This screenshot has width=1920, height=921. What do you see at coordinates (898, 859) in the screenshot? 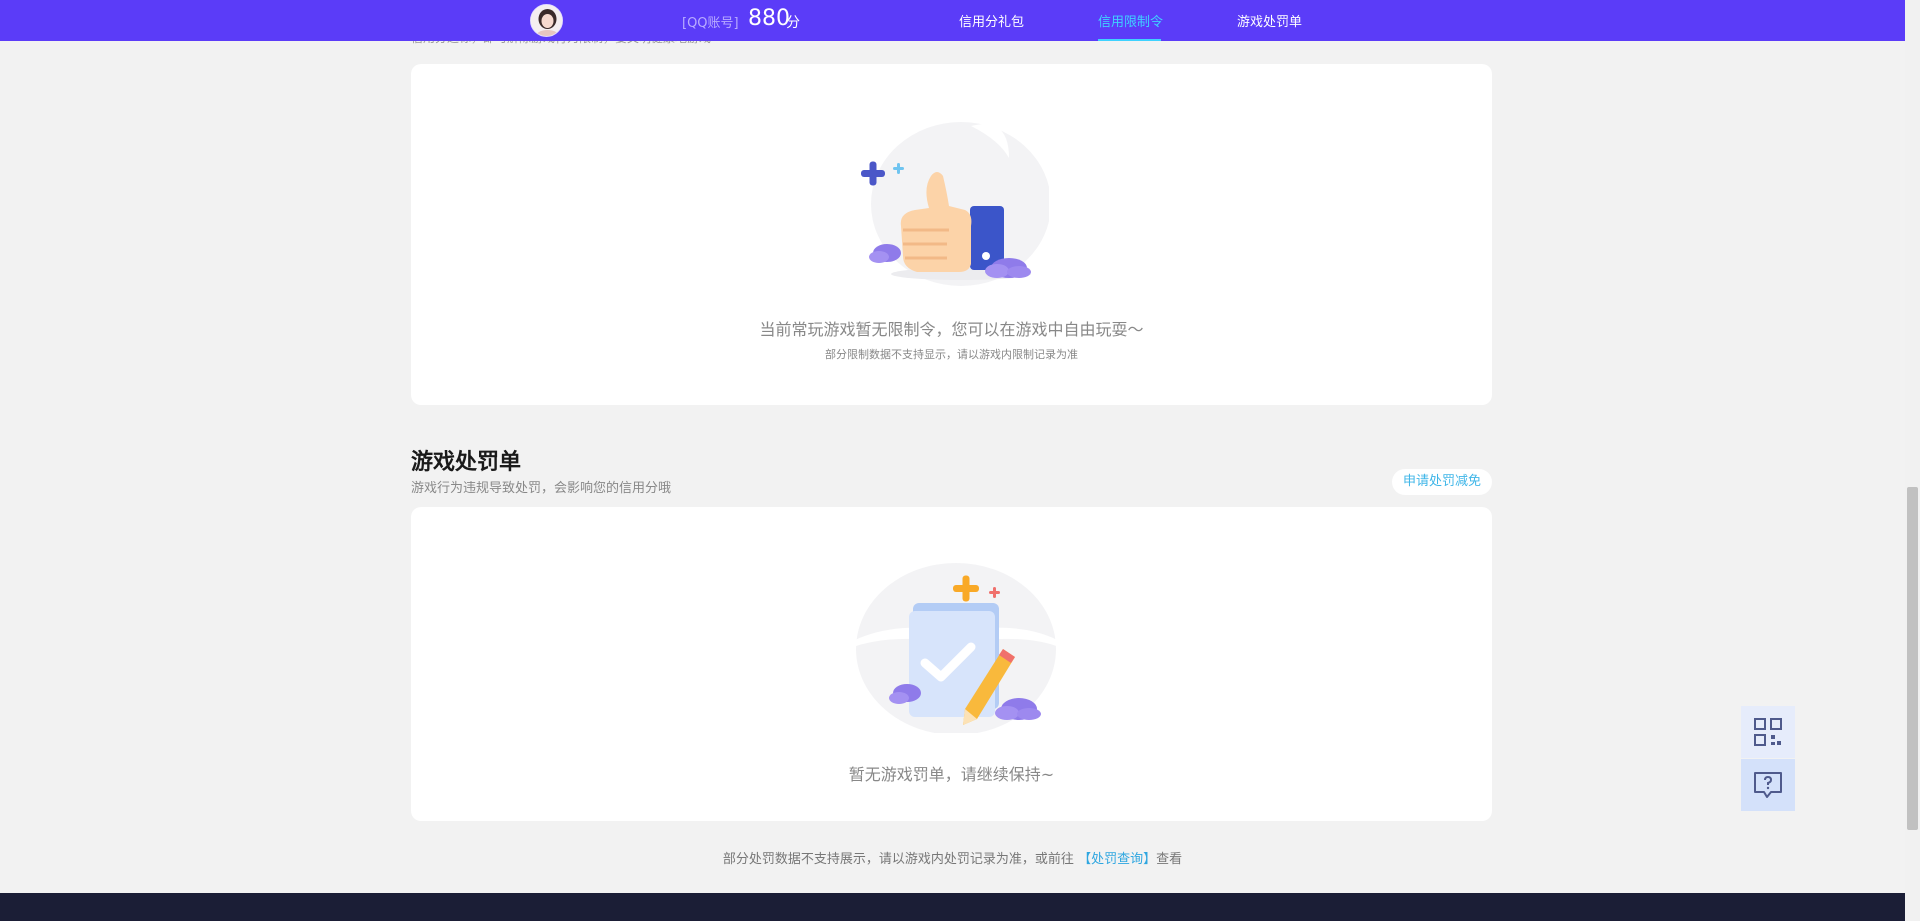
I see `footer-note-text: 部分处罚数据不支持展示，请以游戏内处罚记录为准，或前往` at bounding box center [898, 859].